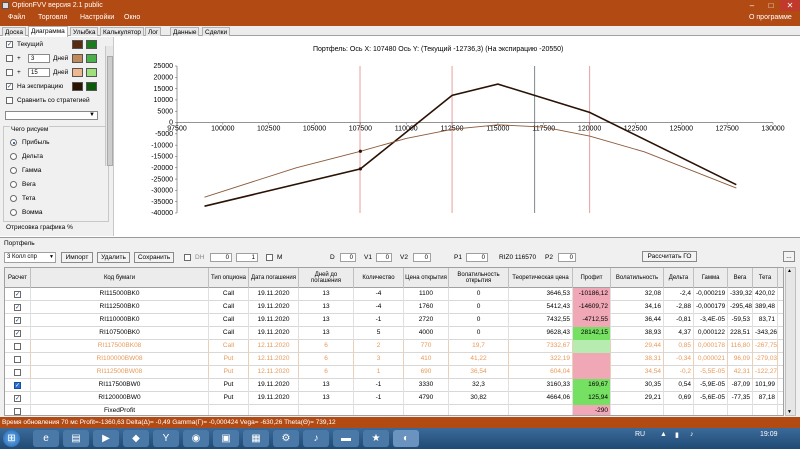 The height and width of the screenshot is (449, 800). I want to click on taskbar-chrome-icon: ◉, so click(196, 438).